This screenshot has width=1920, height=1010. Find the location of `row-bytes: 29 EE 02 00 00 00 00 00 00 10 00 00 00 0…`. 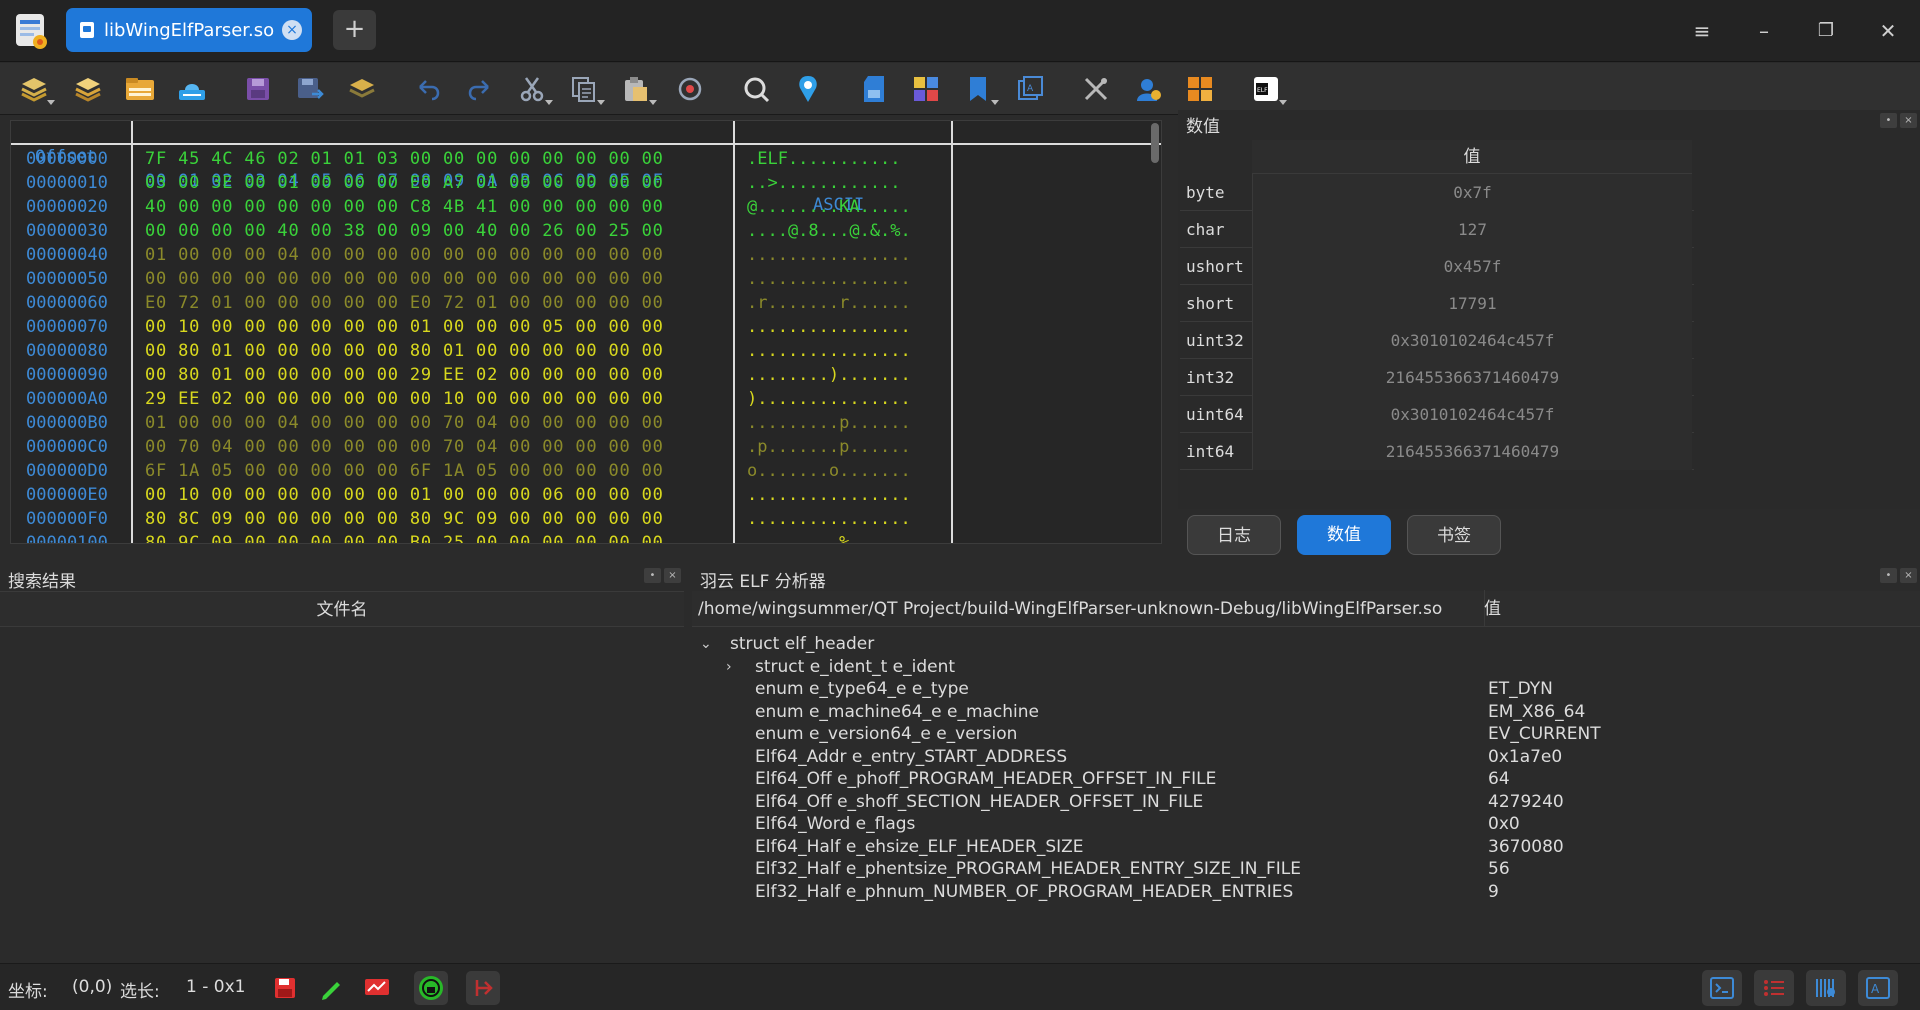

row-bytes: 29 EE 02 00 00 00 00 00 00 10 00 00 00 0… is located at coordinates (404, 399).